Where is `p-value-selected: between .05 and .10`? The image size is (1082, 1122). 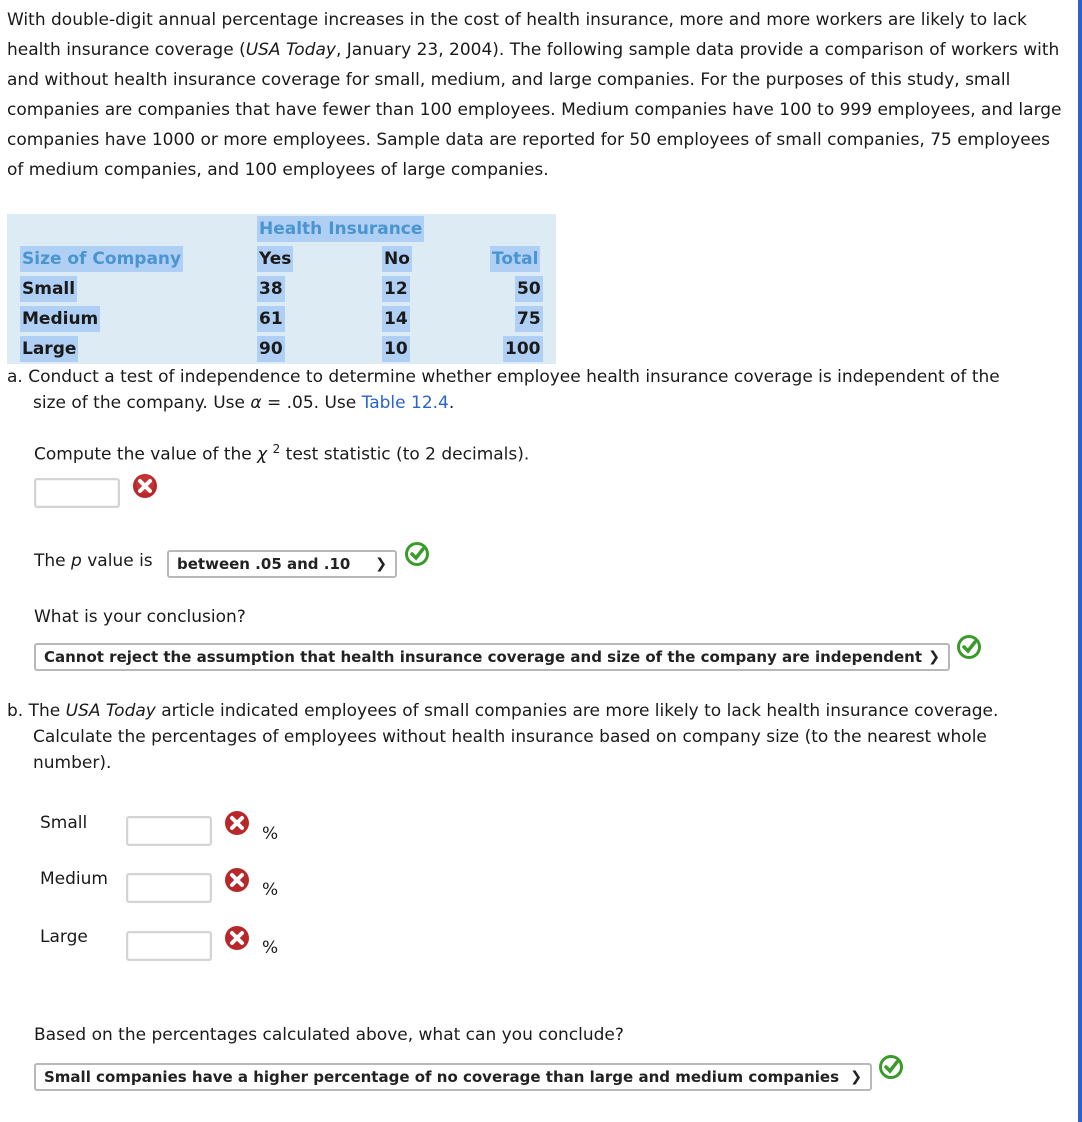 p-value-selected: between .05 and .10 is located at coordinates (264, 564).